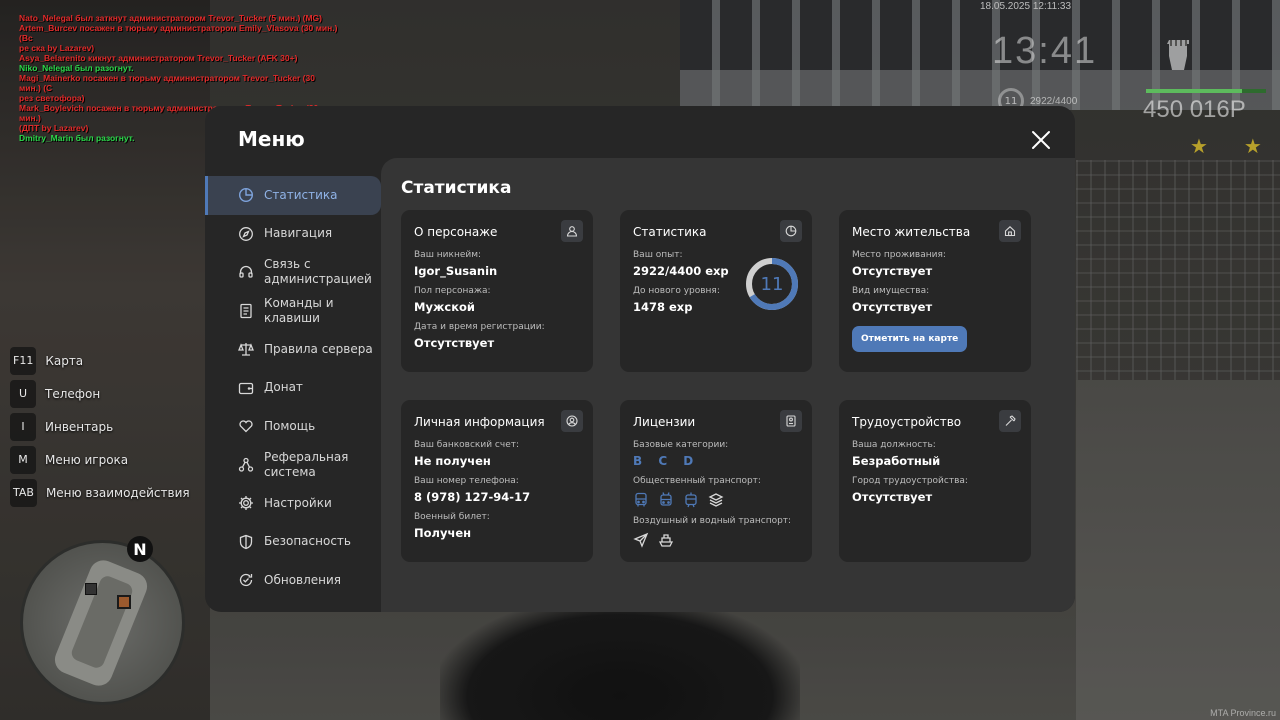 The image size is (1280, 720). Describe the element at coordinates (271, 139) in the screenshot. I see `menu-title: Меню` at that location.